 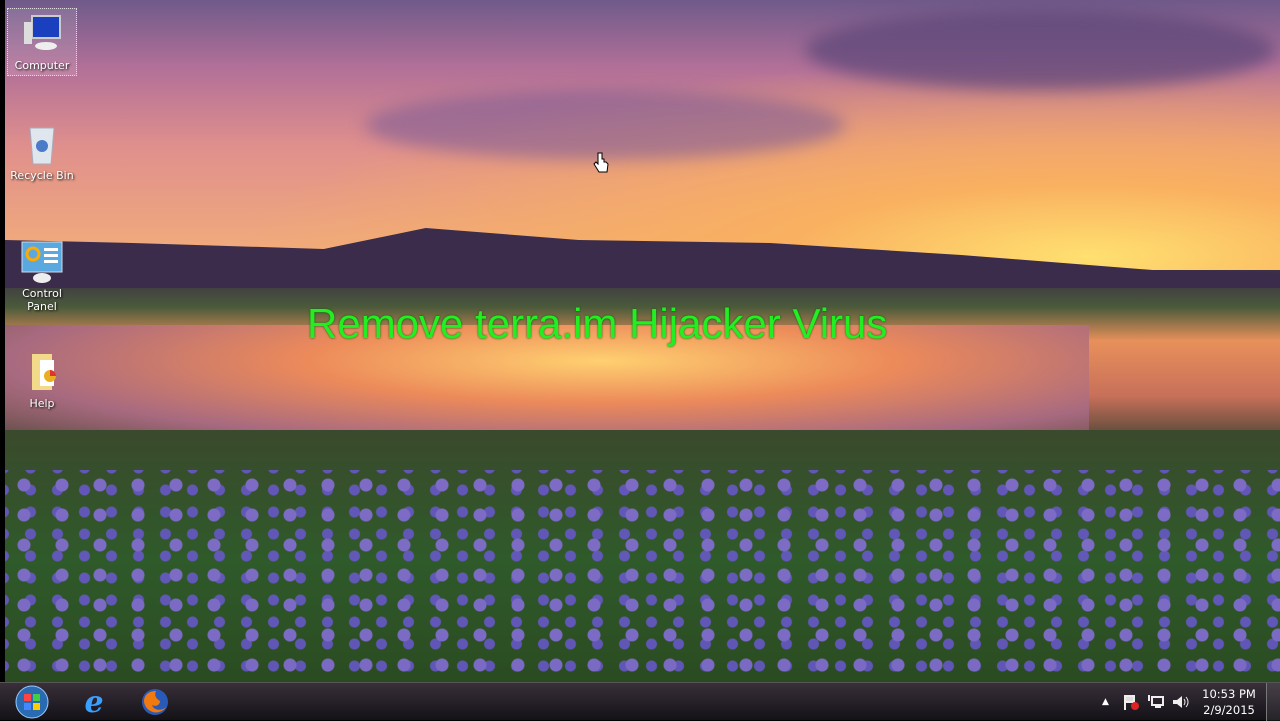 What do you see at coordinates (1131, 702) in the screenshot?
I see `action-center-icon` at bounding box center [1131, 702].